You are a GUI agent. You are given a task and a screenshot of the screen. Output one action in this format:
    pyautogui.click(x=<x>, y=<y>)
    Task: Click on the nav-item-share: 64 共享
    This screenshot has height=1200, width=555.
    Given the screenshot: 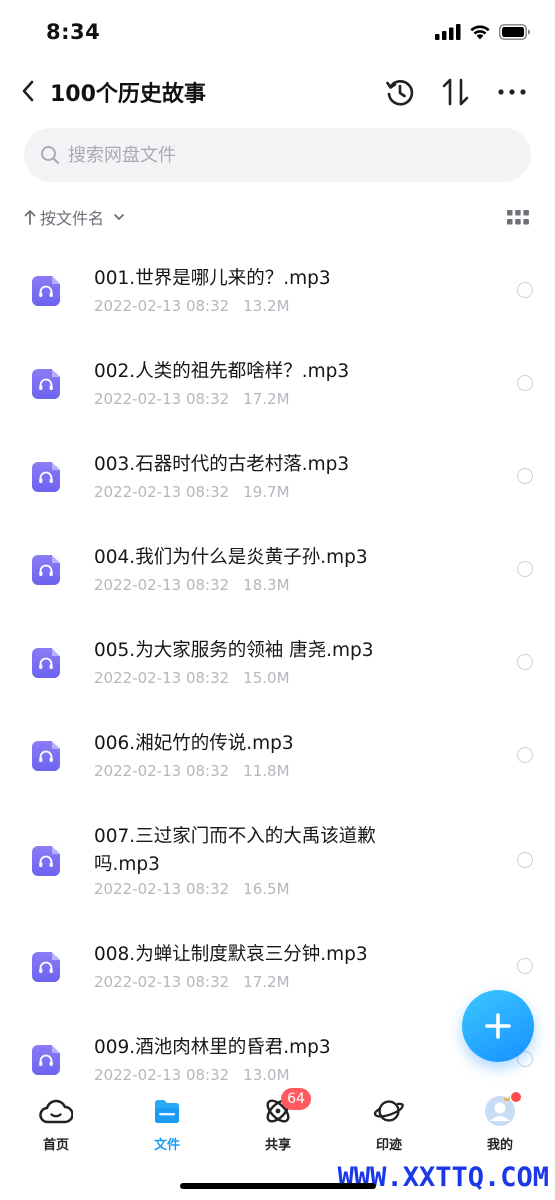 What is the action you would take?
    pyautogui.click(x=278, y=1122)
    